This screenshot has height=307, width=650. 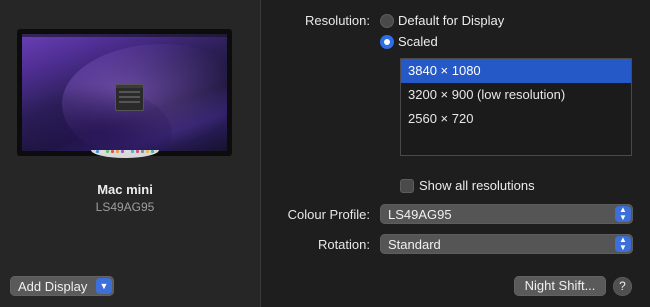 I want to click on add-display-button: Add Display ▼, so click(x=62, y=286).